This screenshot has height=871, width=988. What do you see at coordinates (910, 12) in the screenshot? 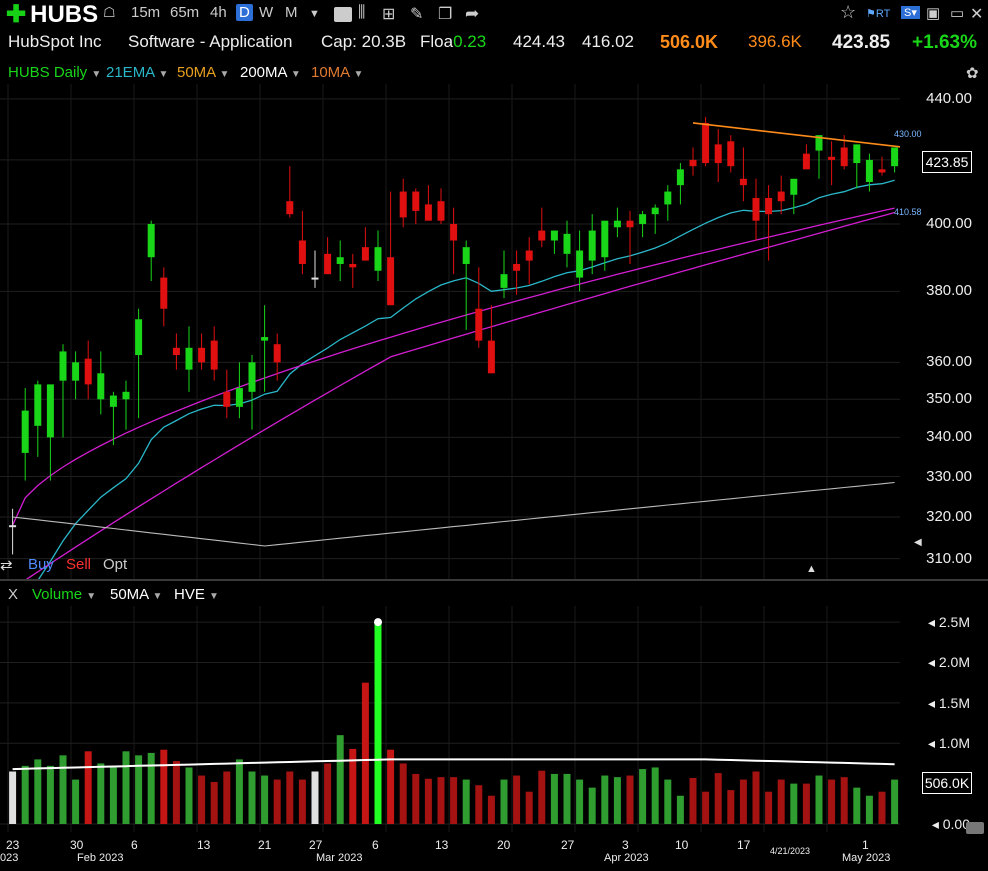
I see `s-dollar-icon: S▾` at bounding box center [910, 12].